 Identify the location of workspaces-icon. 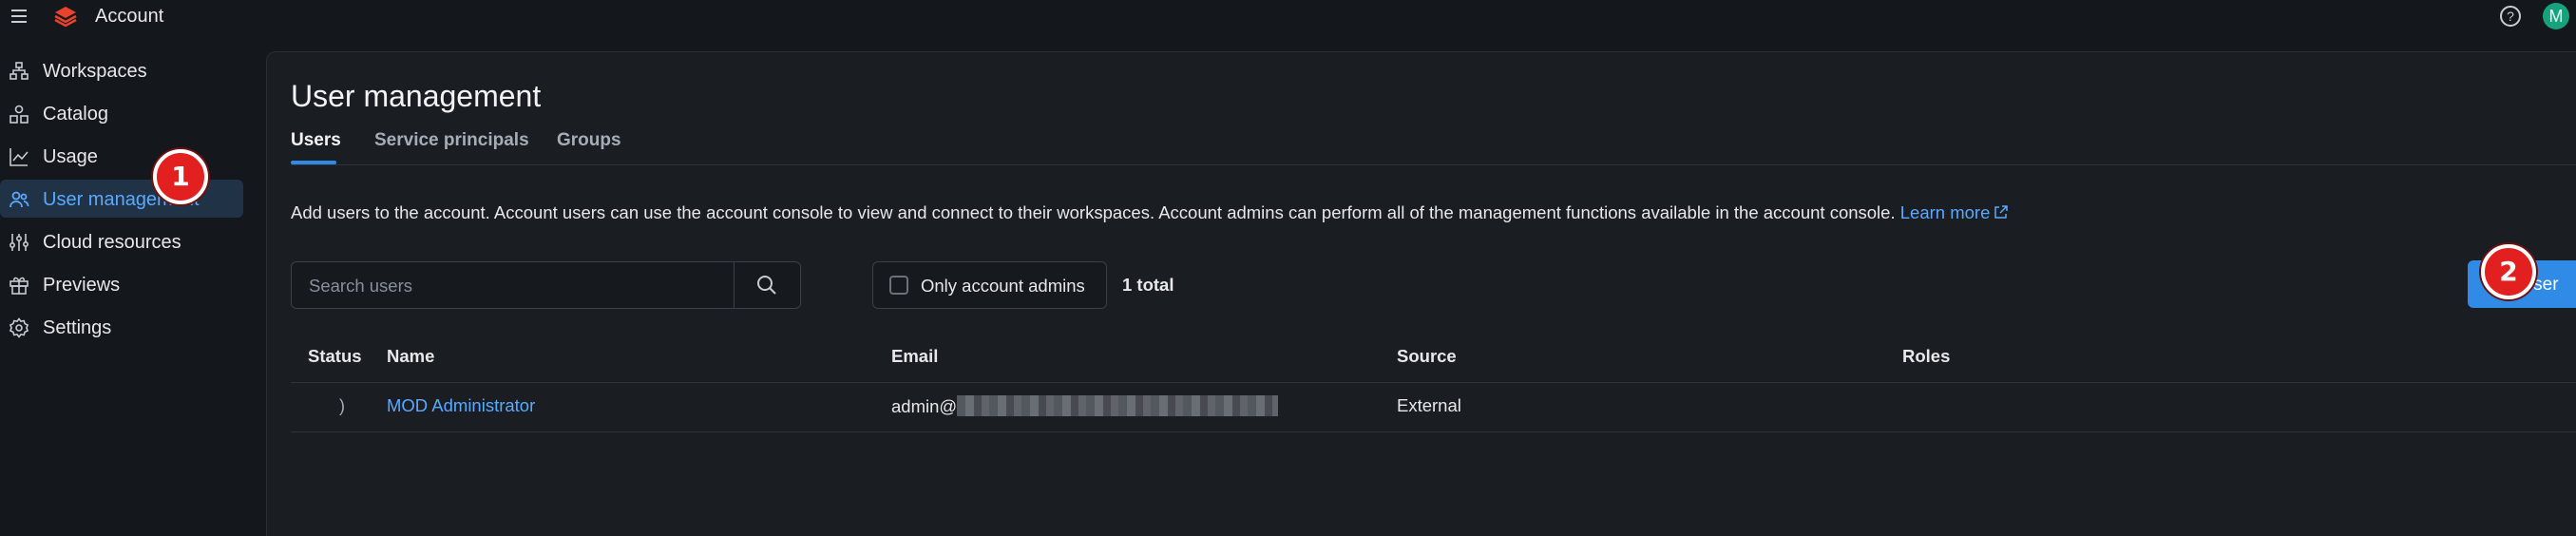
(19, 71).